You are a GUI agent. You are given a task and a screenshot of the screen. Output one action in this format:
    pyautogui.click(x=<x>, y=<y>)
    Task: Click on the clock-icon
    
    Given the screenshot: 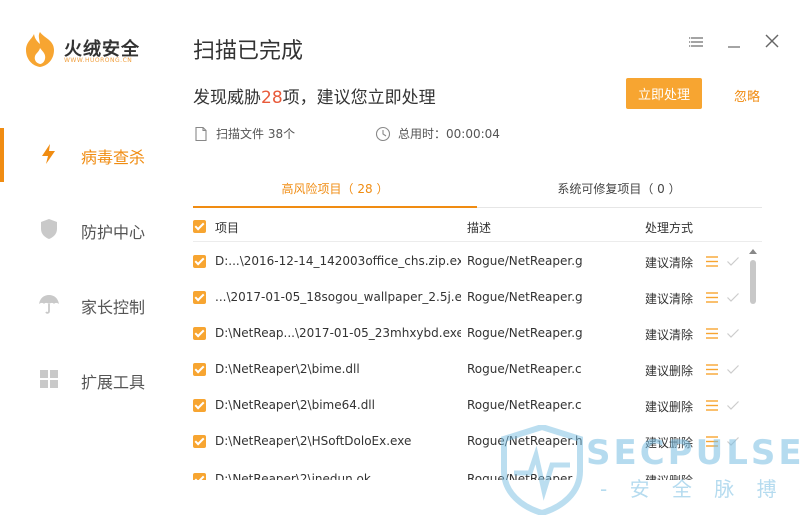 What is the action you would take?
    pyautogui.click(x=383, y=133)
    